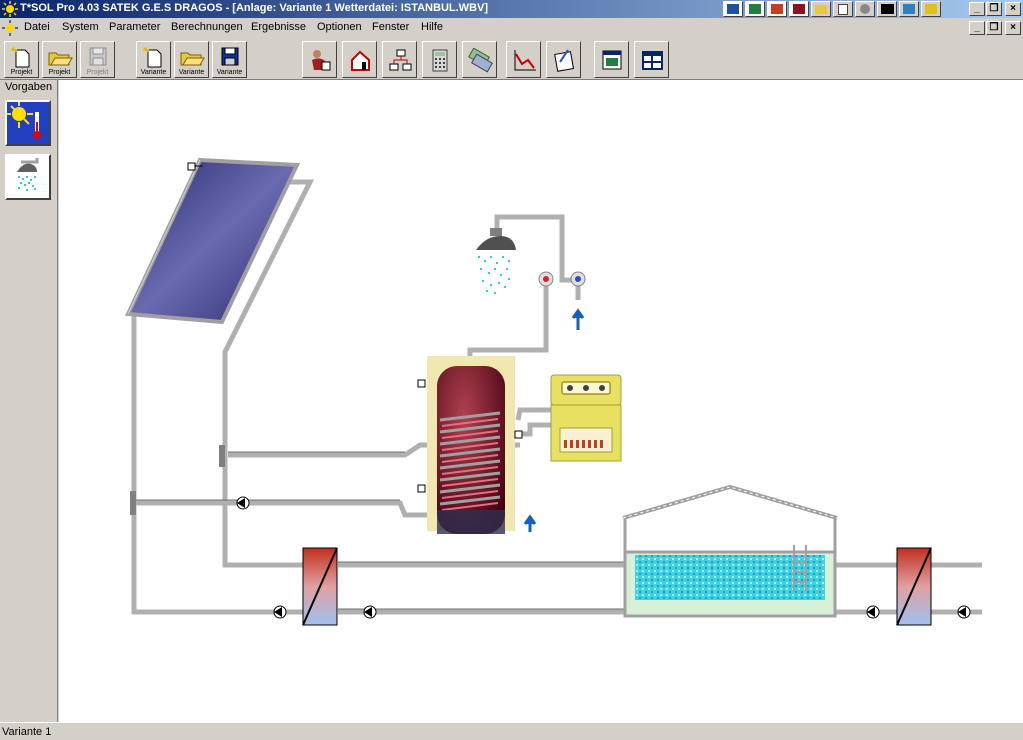  I want to click on mdi-restore-button: ❐, so click(994, 28).